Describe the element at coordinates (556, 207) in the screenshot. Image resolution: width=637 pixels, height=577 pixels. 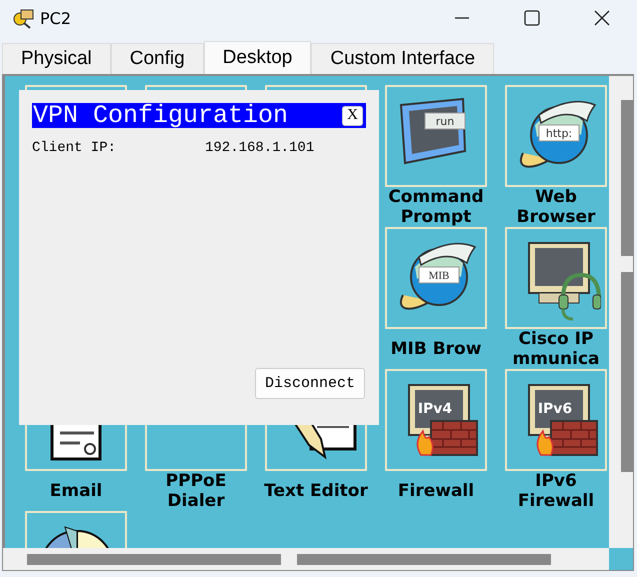
I see `app-label: Web Browser` at that location.